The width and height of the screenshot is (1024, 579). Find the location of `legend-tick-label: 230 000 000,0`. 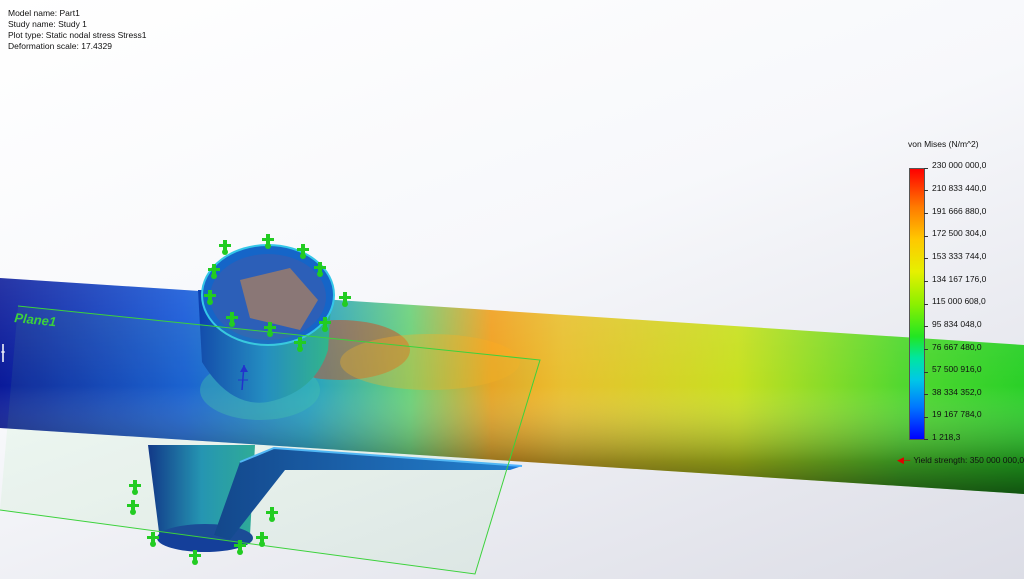

legend-tick-label: 230 000 000,0 is located at coordinates (959, 165).